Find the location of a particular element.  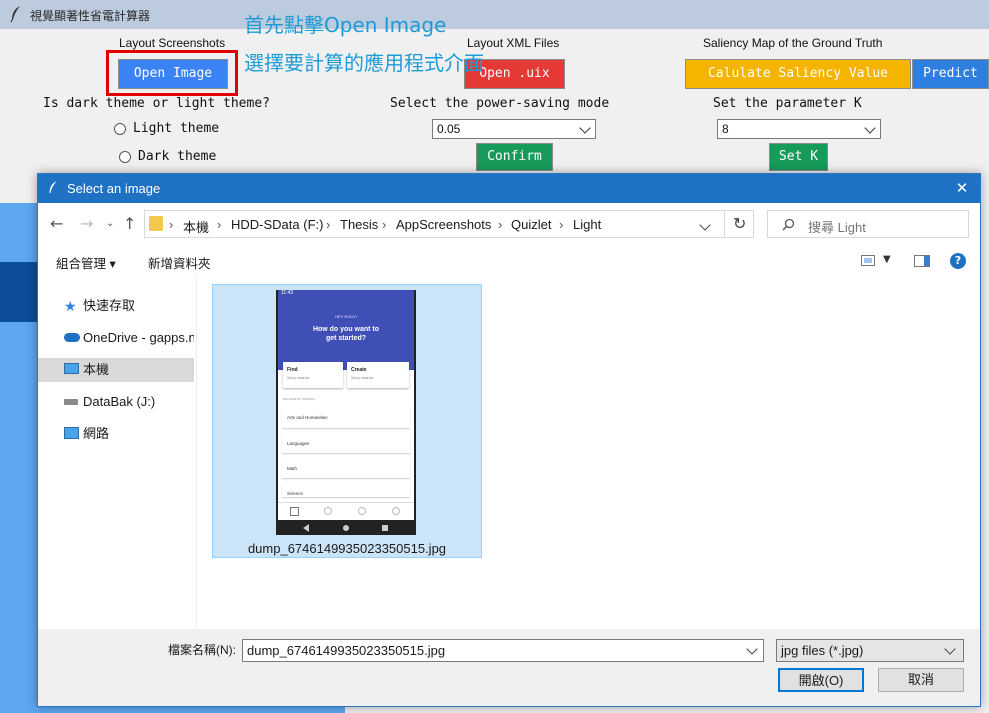

light-theme-label: Light theme is located at coordinates (176, 128).